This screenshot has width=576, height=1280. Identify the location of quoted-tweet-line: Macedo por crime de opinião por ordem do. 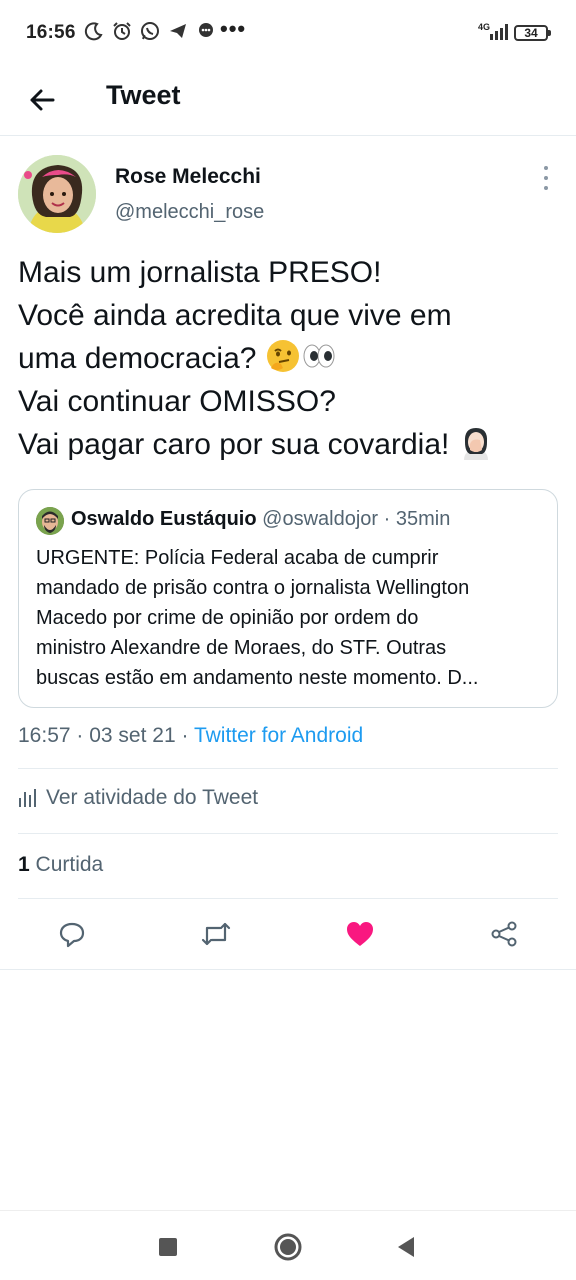
(227, 618).